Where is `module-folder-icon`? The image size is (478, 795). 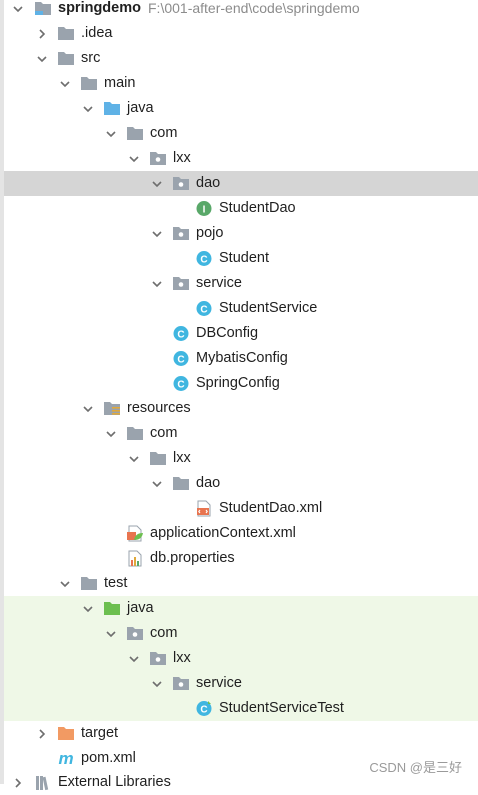
module-folder-icon is located at coordinates (43, 8).